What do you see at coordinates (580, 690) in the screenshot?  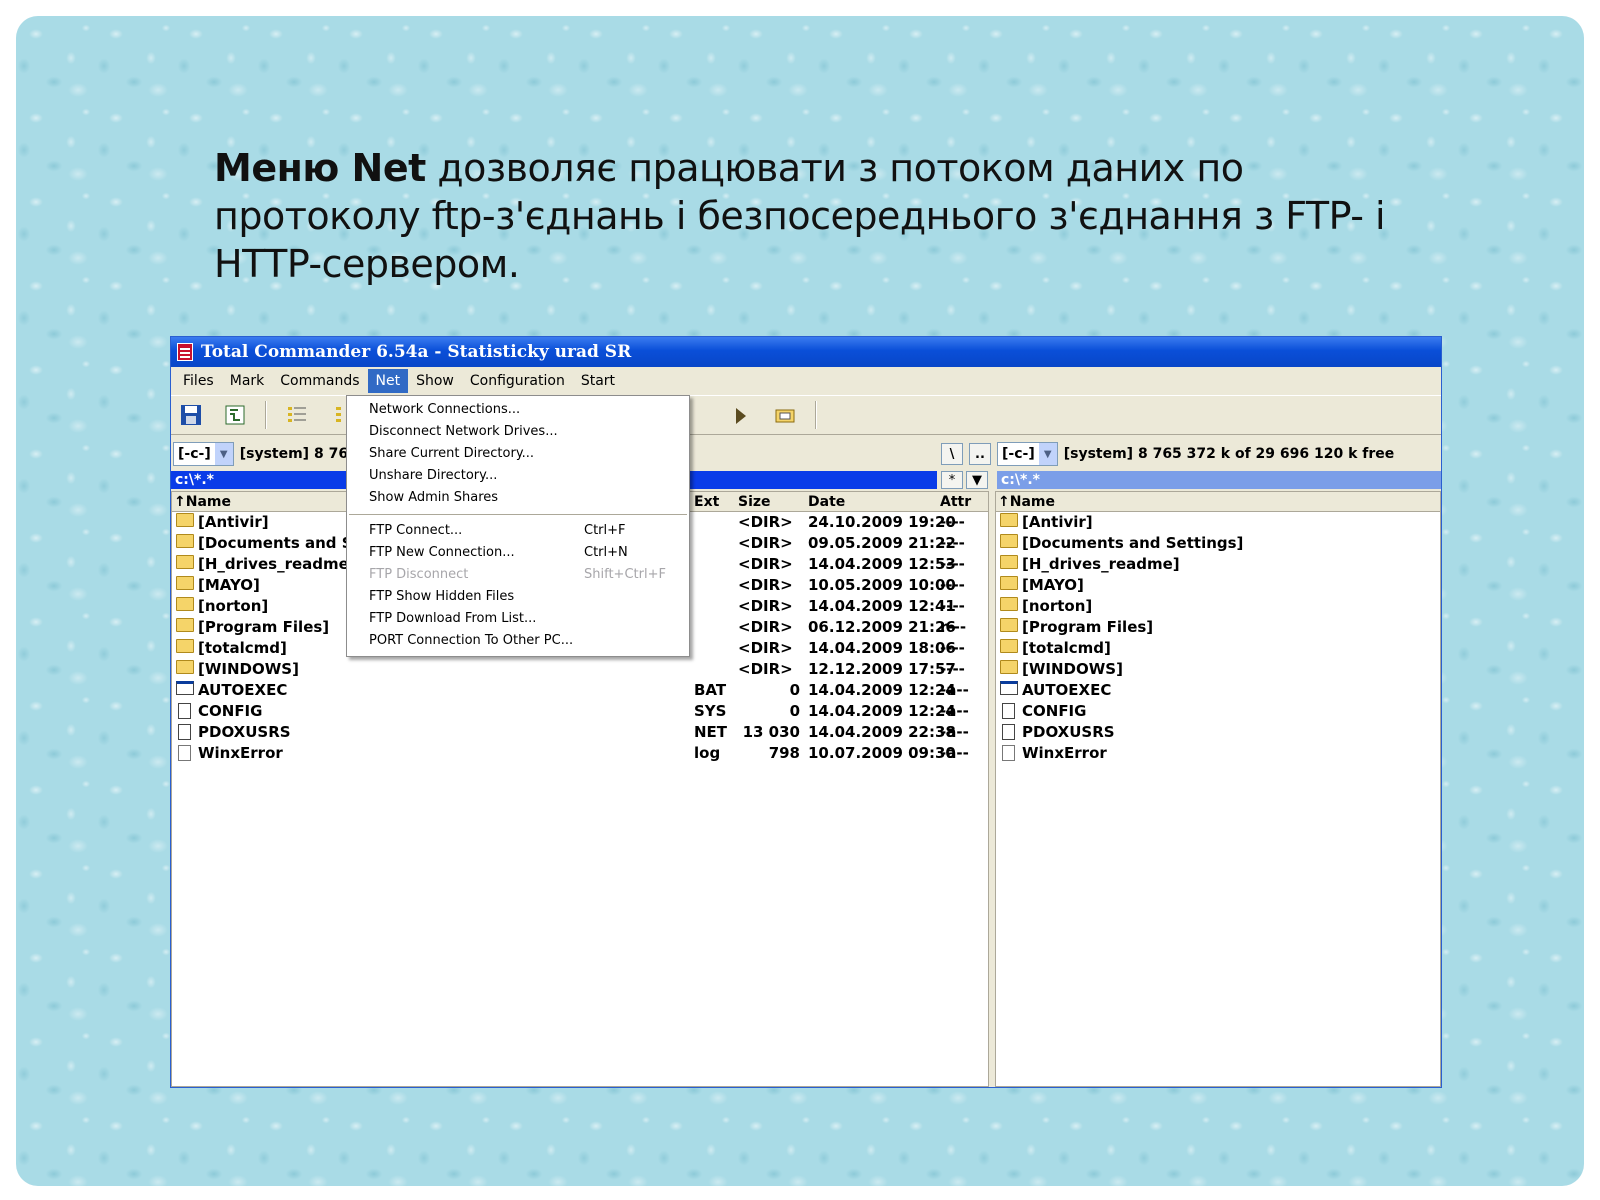 I see `table-row: AUTOEXEC BAT 0 14.04.2009 12:24 -a--` at bounding box center [580, 690].